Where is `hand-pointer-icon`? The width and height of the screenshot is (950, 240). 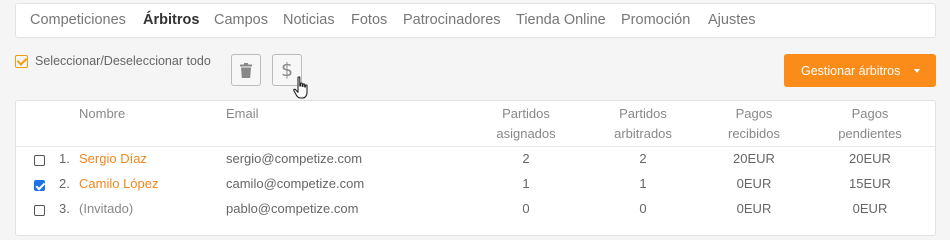
hand-pointer-icon is located at coordinates (300, 87).